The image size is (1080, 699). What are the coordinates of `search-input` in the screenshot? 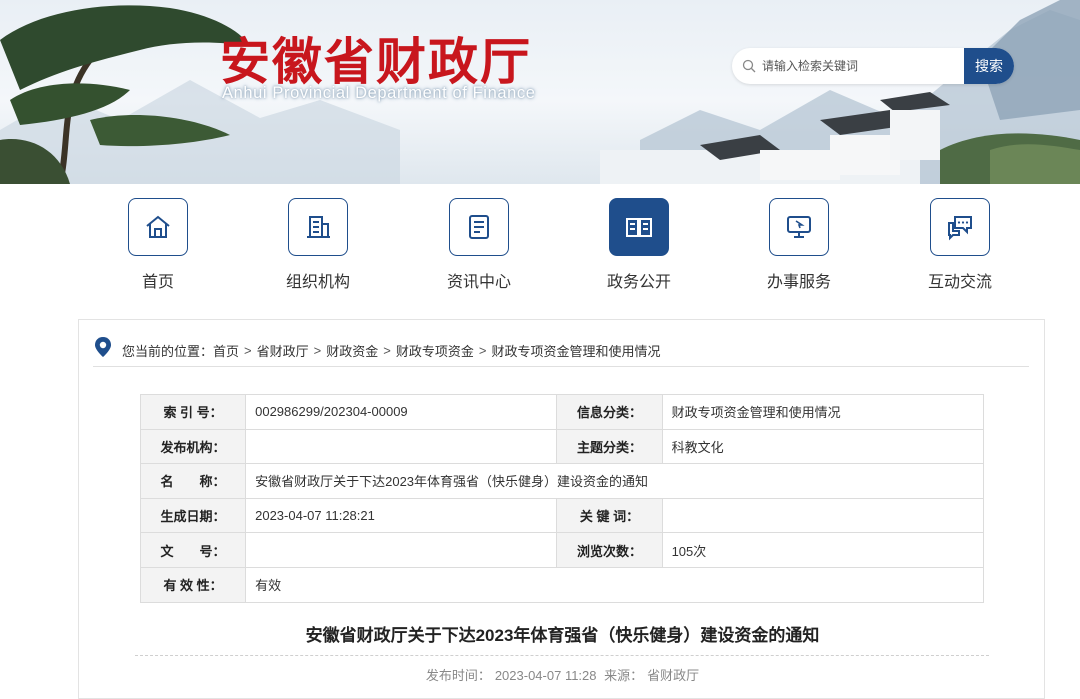 It's located at (857, 66).